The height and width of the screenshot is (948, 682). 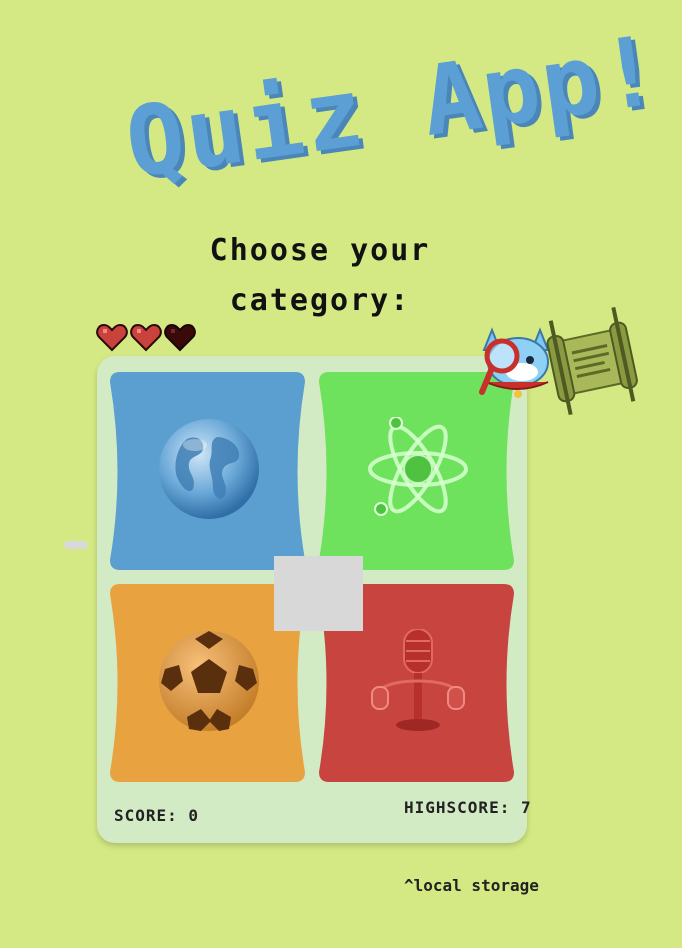 What do you see at coordinates (320, 300) in the screenshot?
I see `prompt-line-2: category:` at bounding box center [320, 300].